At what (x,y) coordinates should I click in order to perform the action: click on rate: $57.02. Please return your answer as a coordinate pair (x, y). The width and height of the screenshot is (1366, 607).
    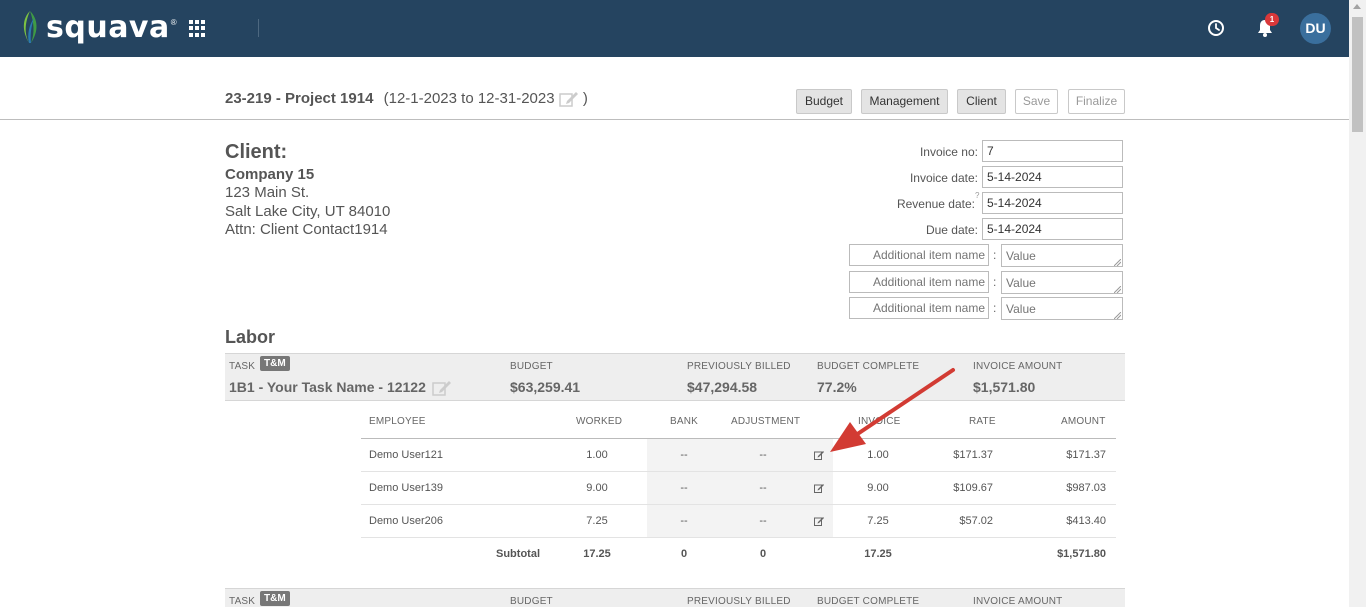
    Looking at the image, I should click on (976, 521).